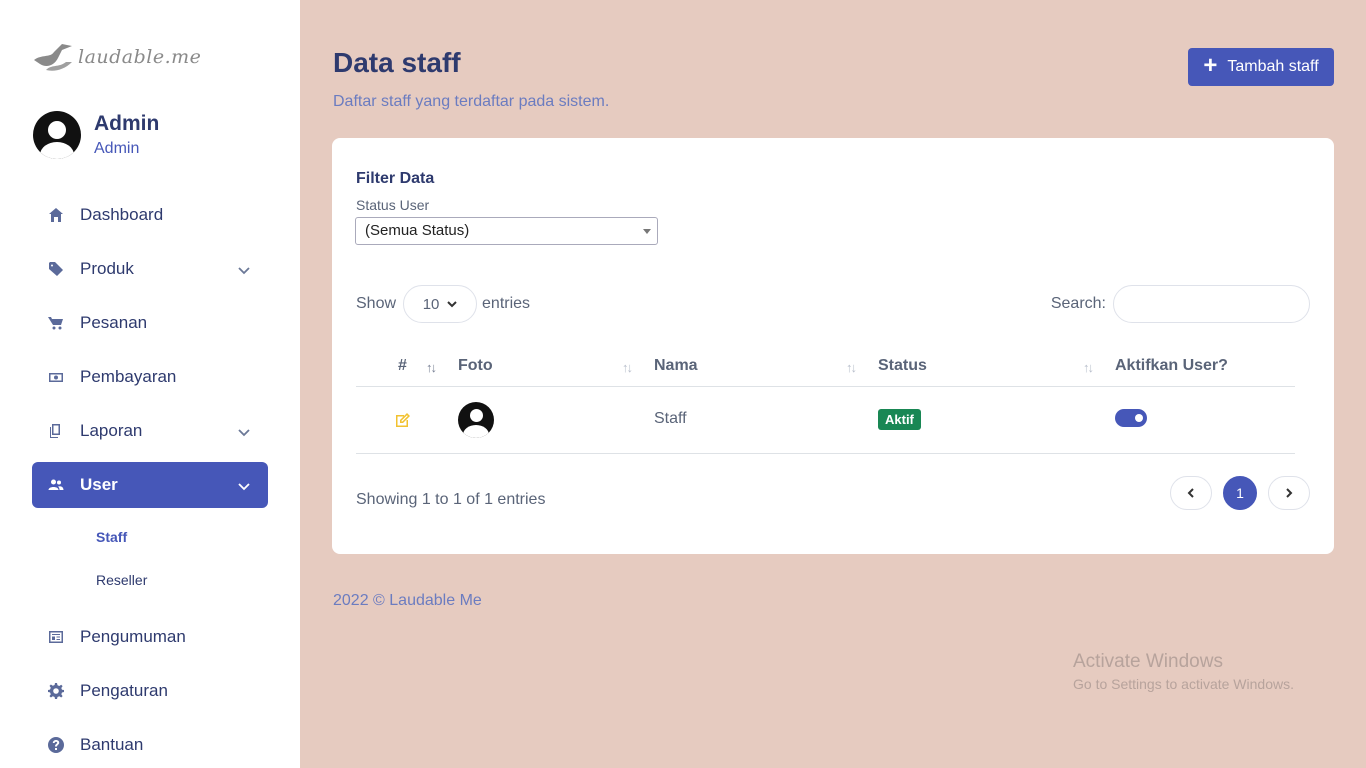 The width and height of the screenshot is (1366, 768). What do you see at coordinates (1211, 304) in the screenshot?
I see `search-input` at bounding box center [1211, 304].